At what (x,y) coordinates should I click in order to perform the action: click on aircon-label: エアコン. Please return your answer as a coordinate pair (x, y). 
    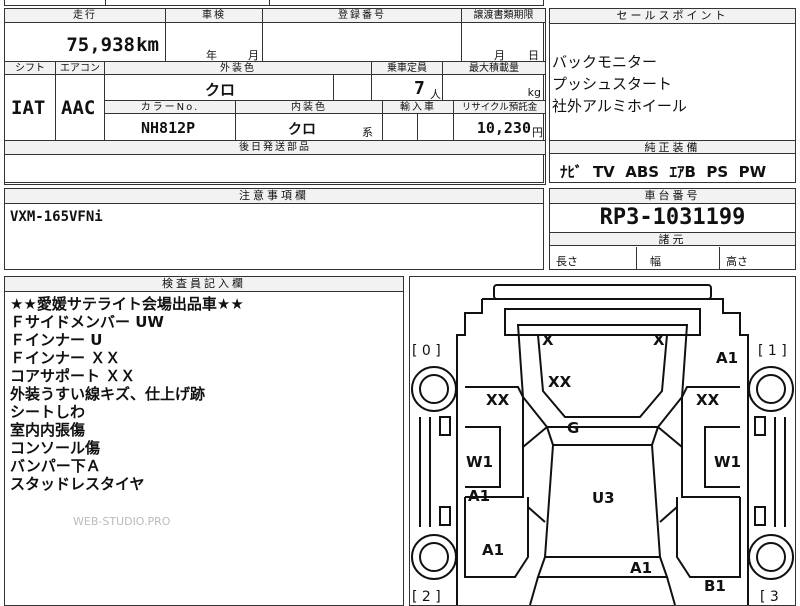
    Looking at the image, I should click on (80, 68).